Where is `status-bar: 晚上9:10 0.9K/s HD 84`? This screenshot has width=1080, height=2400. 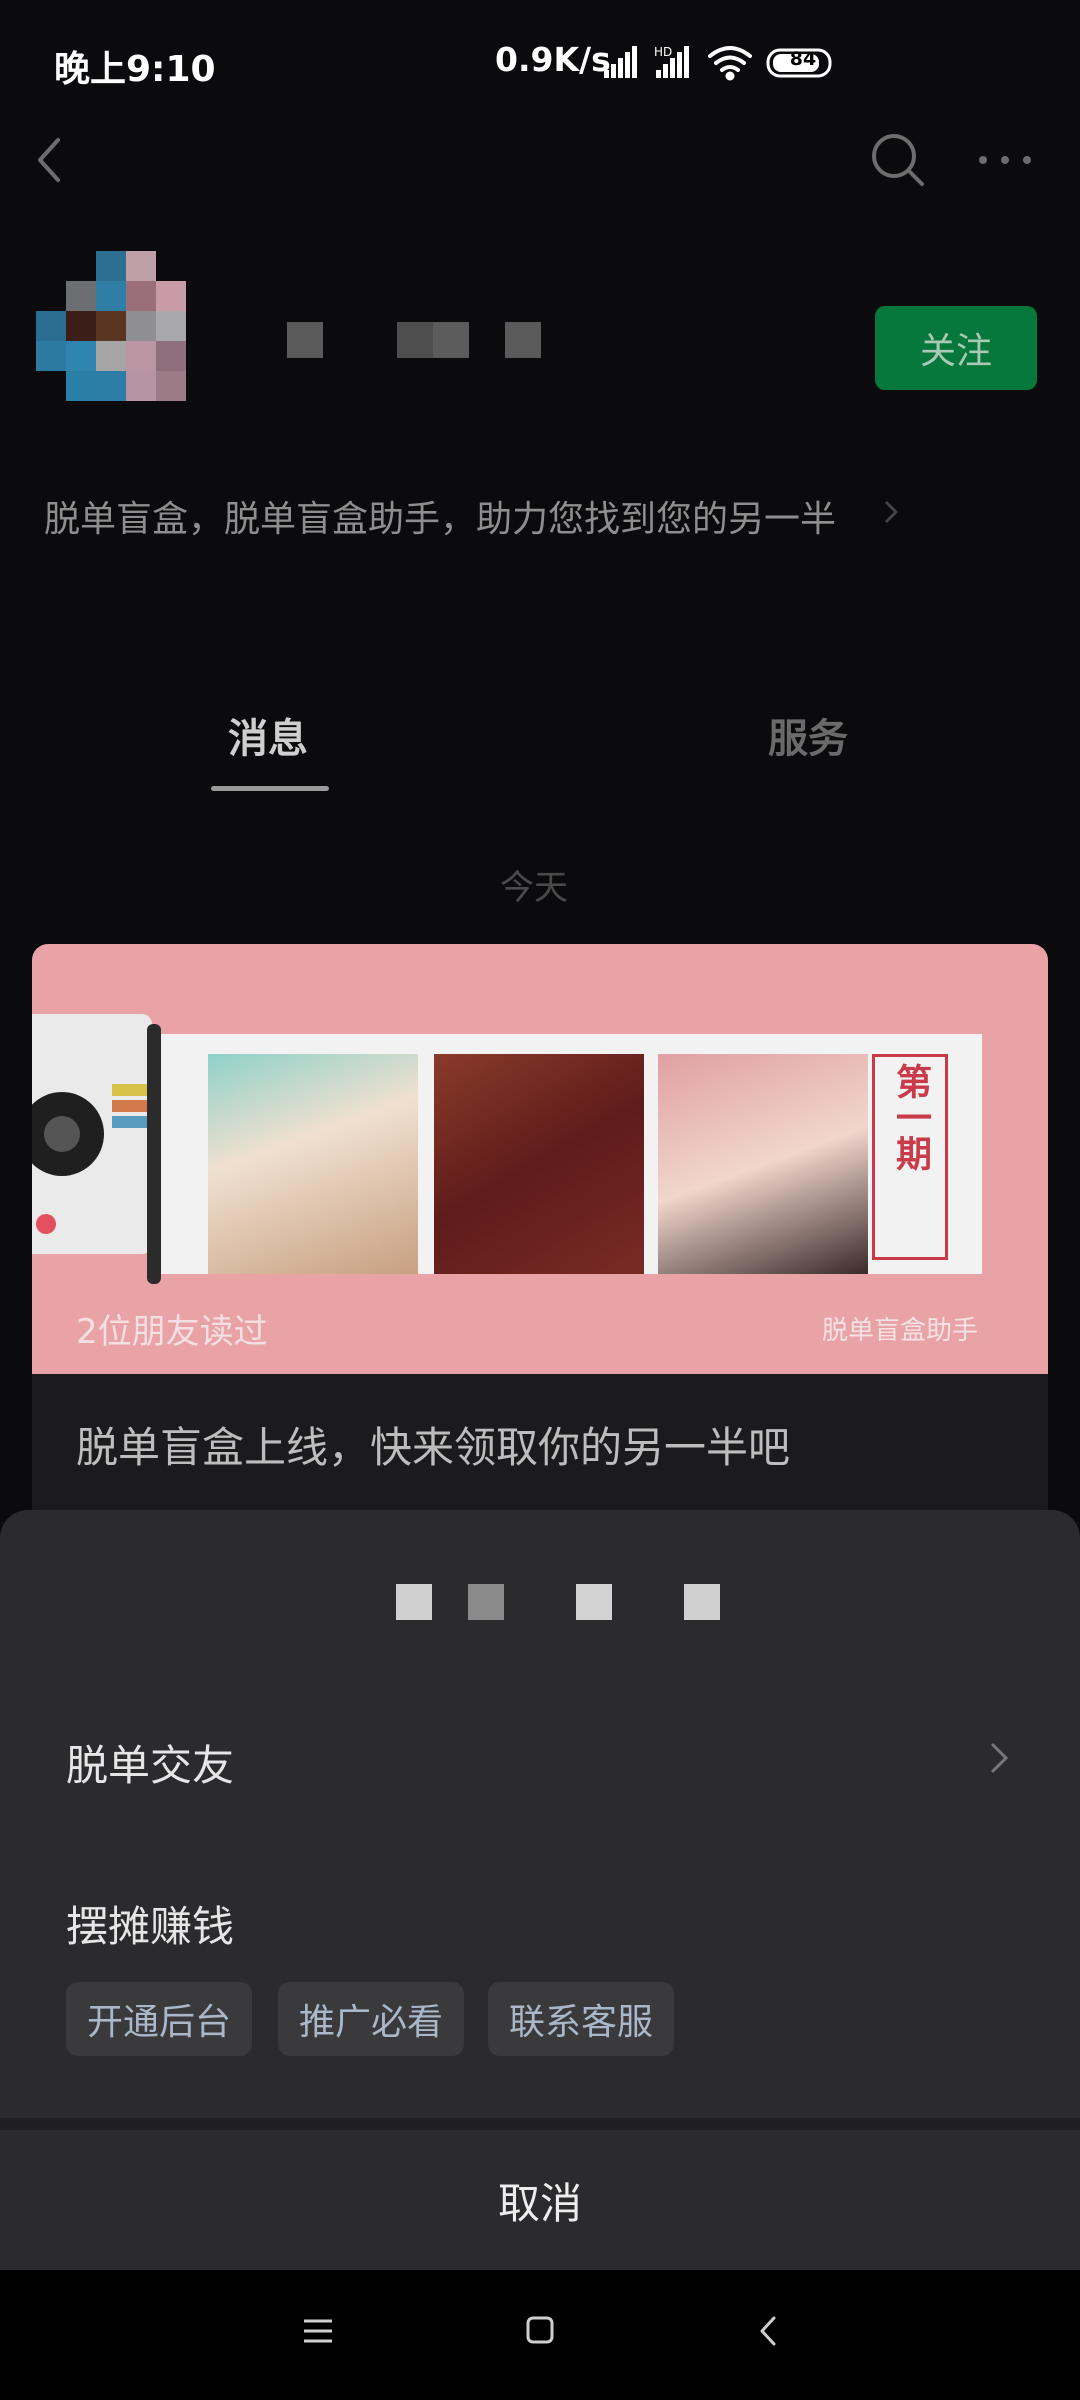 status-bar: 晚上9:10 0.9K/s HD 84 is located at coordinates (540, 65).